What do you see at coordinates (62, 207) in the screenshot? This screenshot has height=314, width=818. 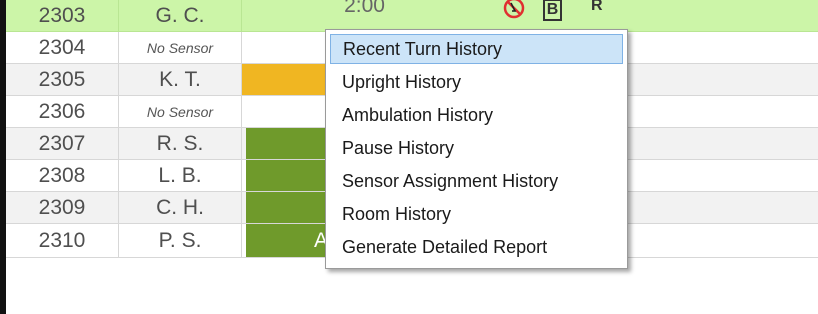 I see `room-number: 2309` at bounding box center [62, 207].